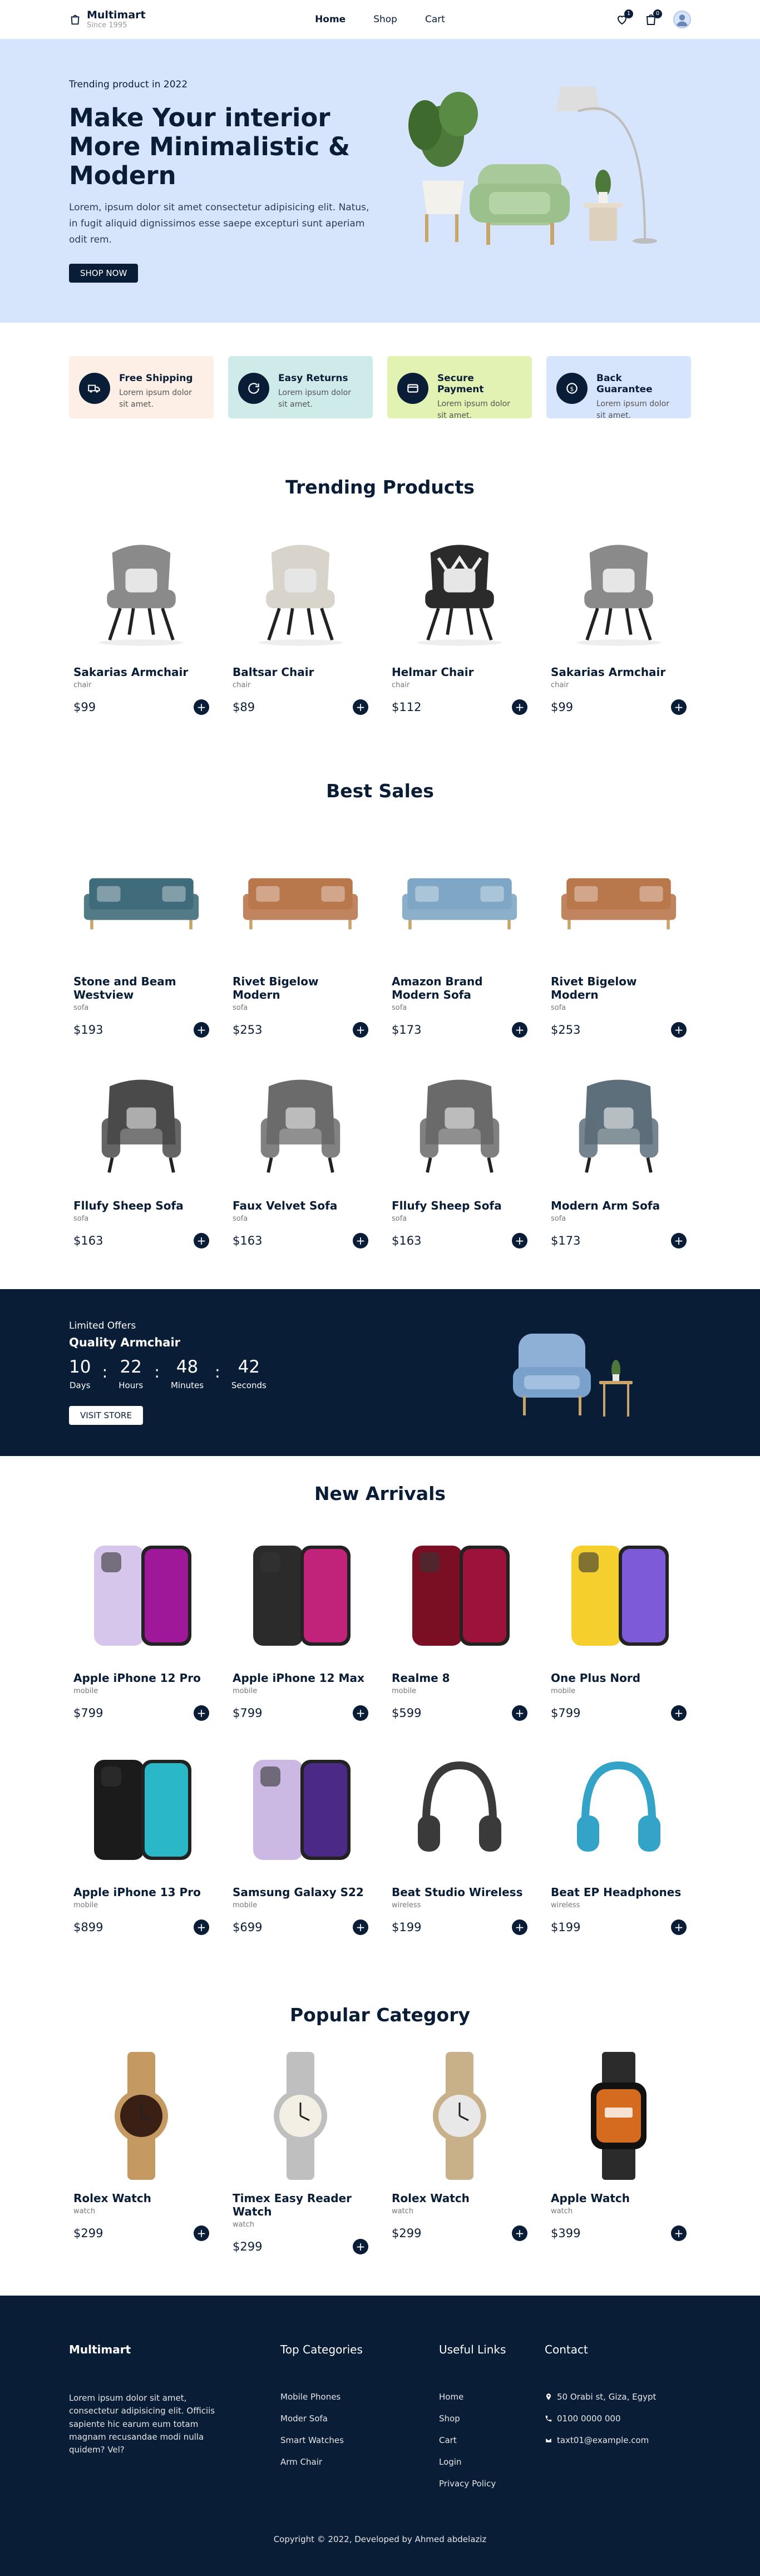 The image size is (760, 2576). I want to click on product-card: Beat Studio Wireless wireless $199 +, so click(459, 1839).